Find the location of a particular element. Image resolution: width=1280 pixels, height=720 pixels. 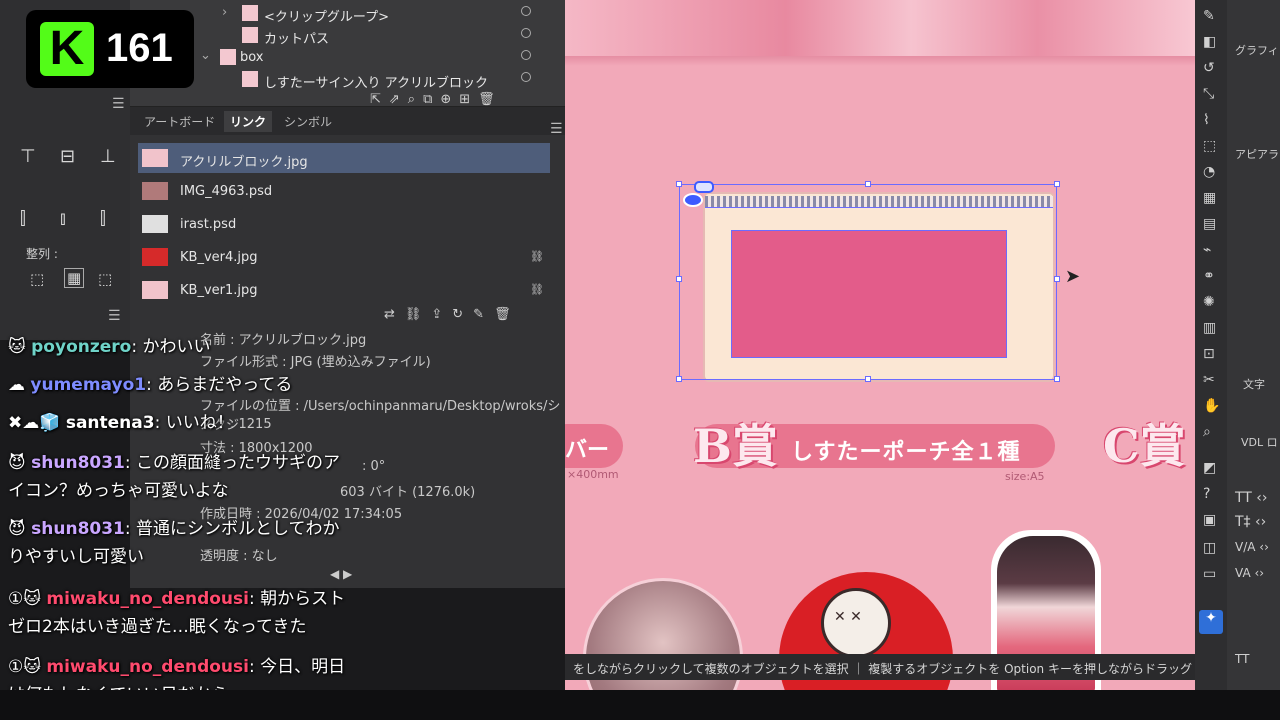

graphic-styles-label: グラフィ is located at coordinates (1257, 50).